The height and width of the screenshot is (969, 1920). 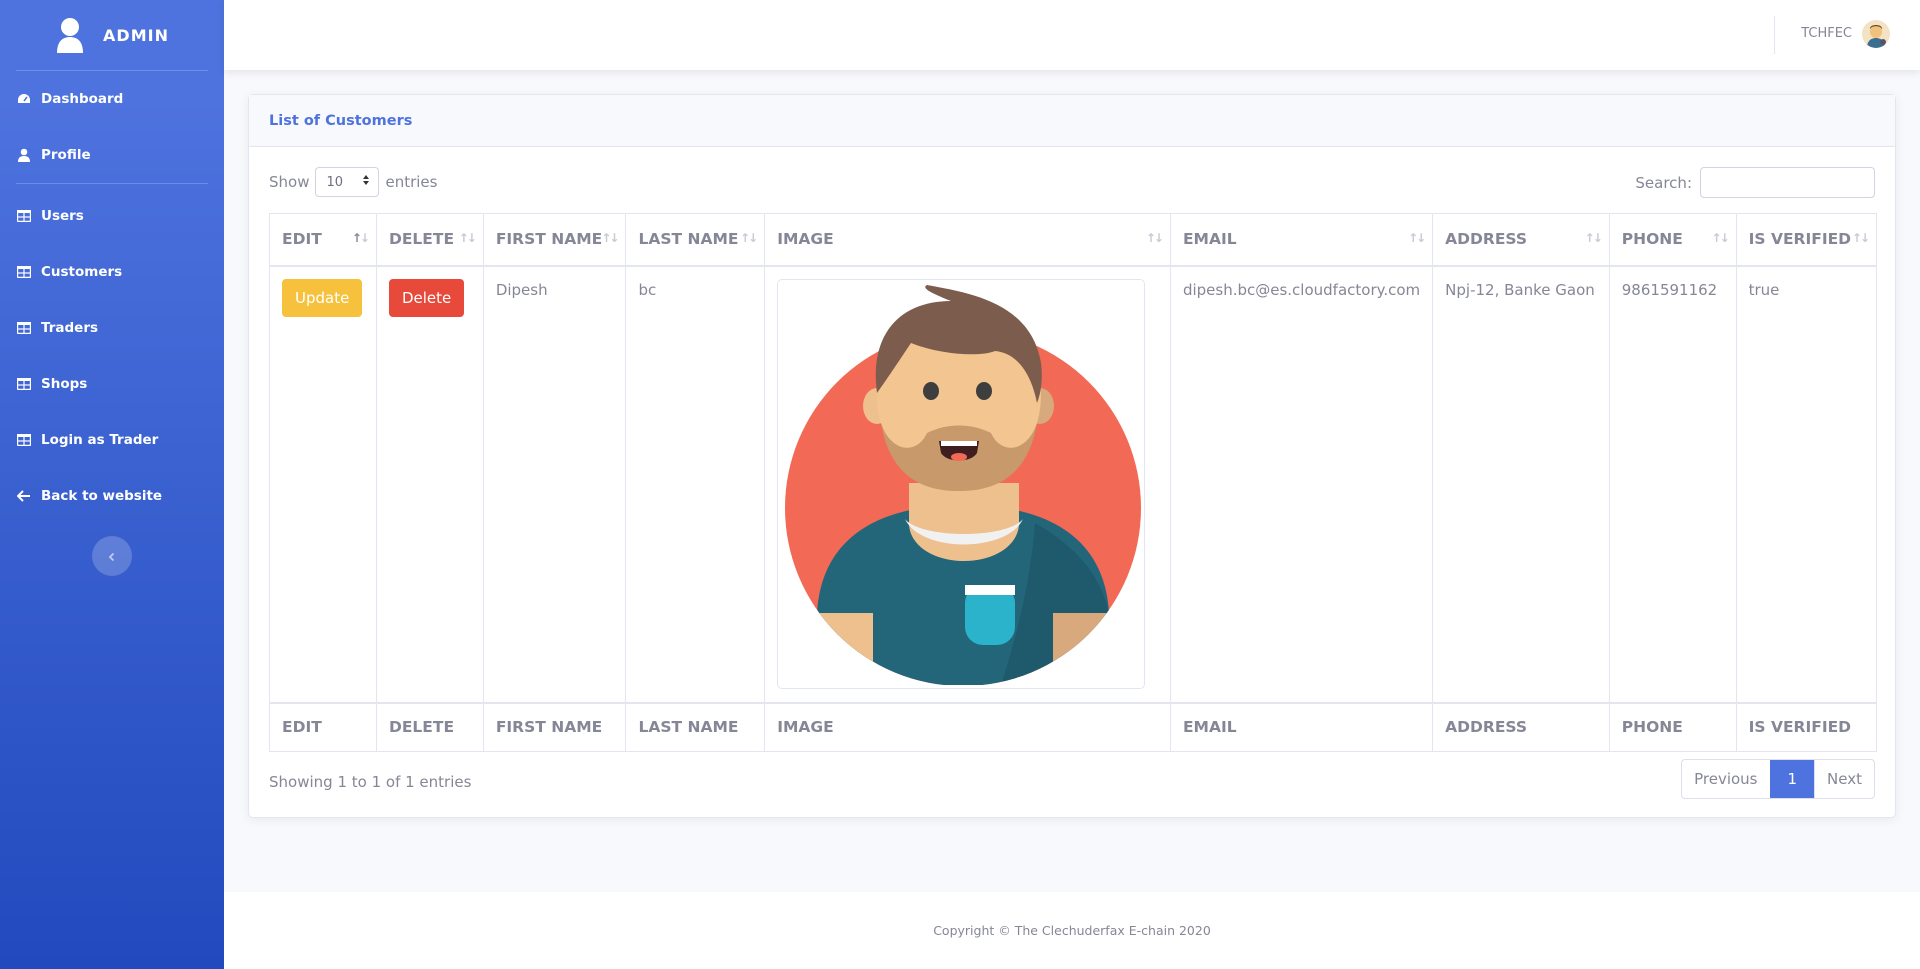 What do you see at coordinates (1806, 240) in the screenshot?
I see `column-header-is-verified: IS VERIFIED ↑↓` at bounding box center [1806, 240].